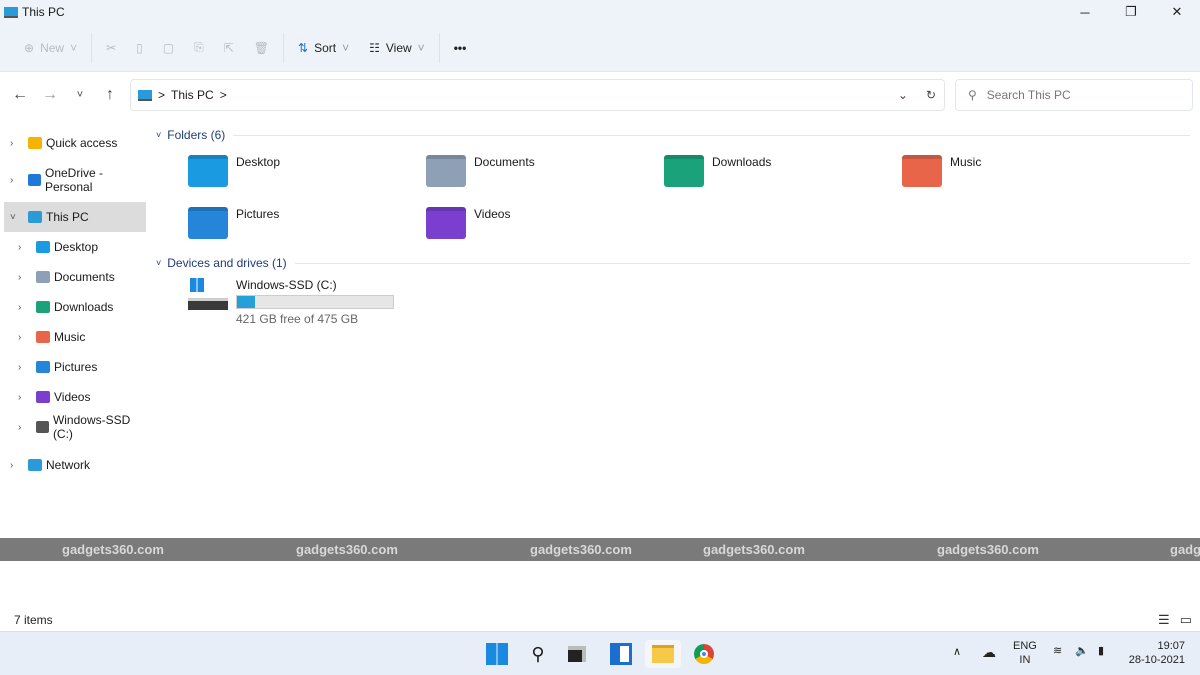 The width and height of the screenshot is (1200, 675). I want to click on sort-button: ⇅ Sort ˅, so click(323, 48).